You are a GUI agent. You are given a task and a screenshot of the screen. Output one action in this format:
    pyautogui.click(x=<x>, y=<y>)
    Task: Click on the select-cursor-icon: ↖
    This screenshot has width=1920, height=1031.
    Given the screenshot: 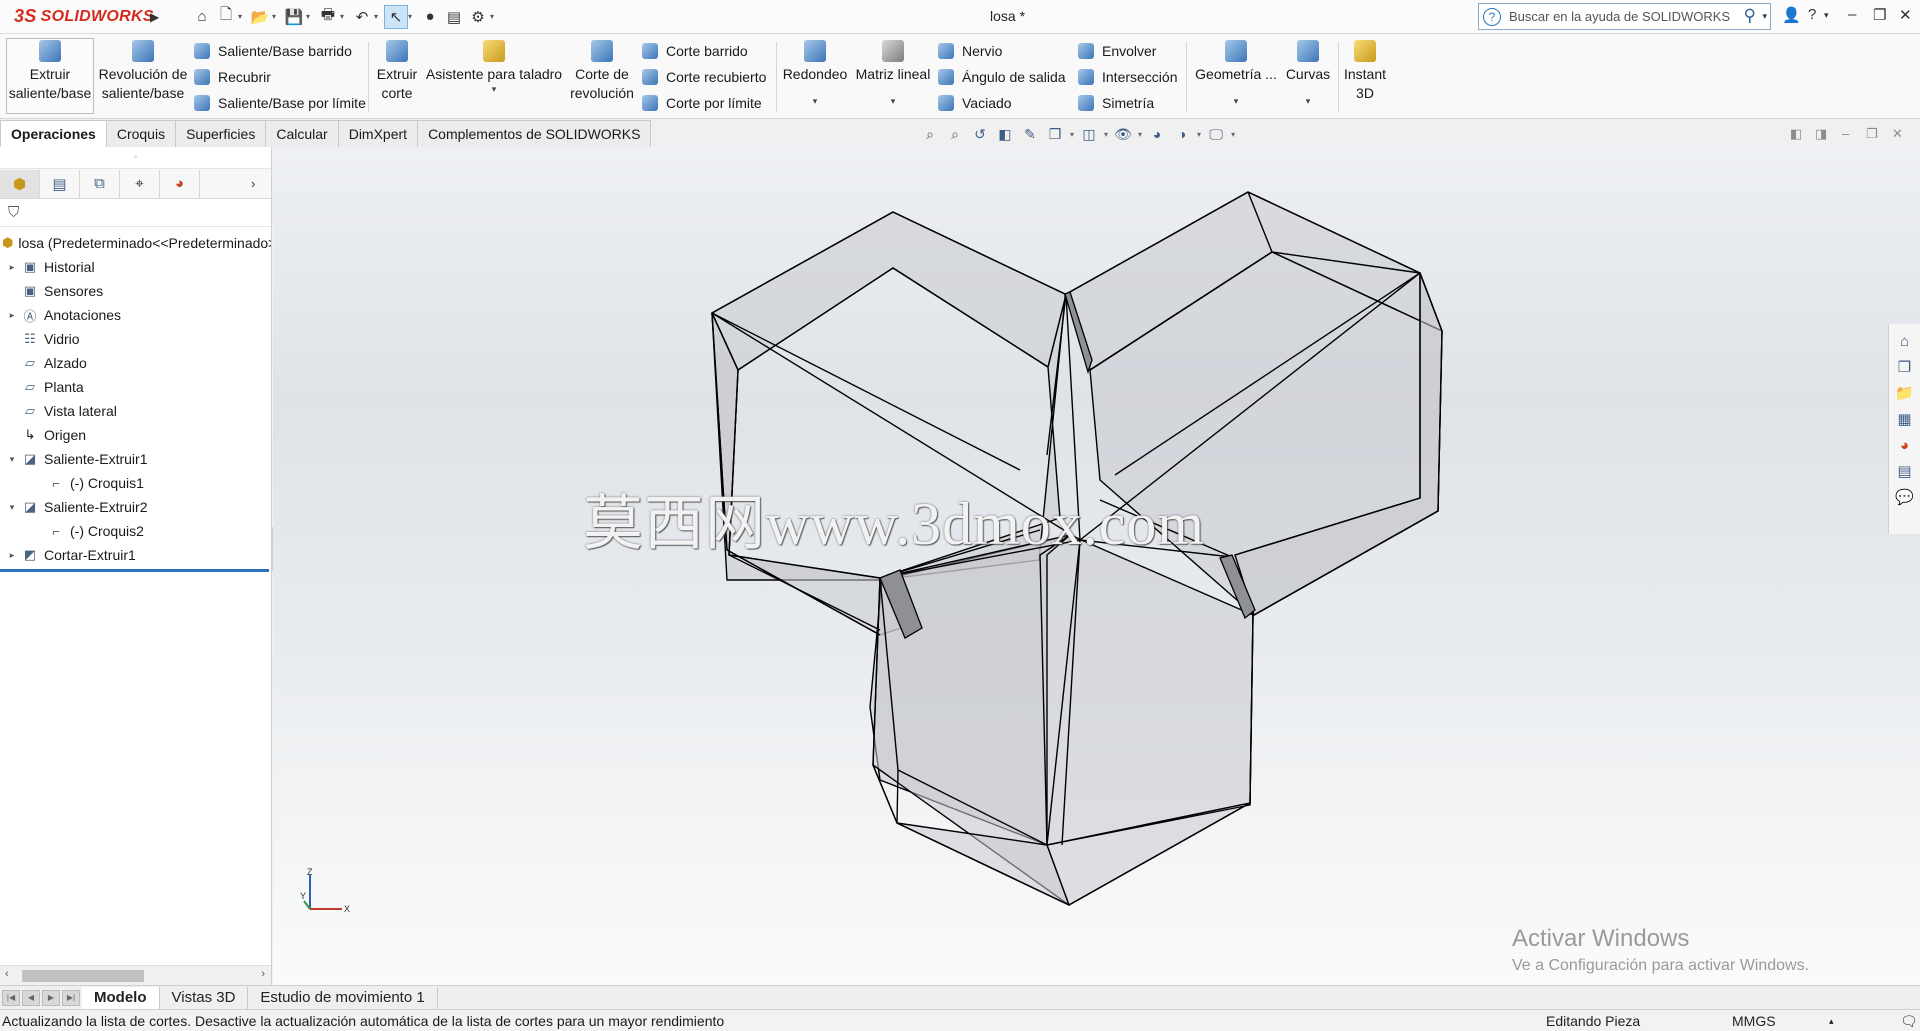 What is the action you would take?
    pyautogui.click(x=396, y=16)
    